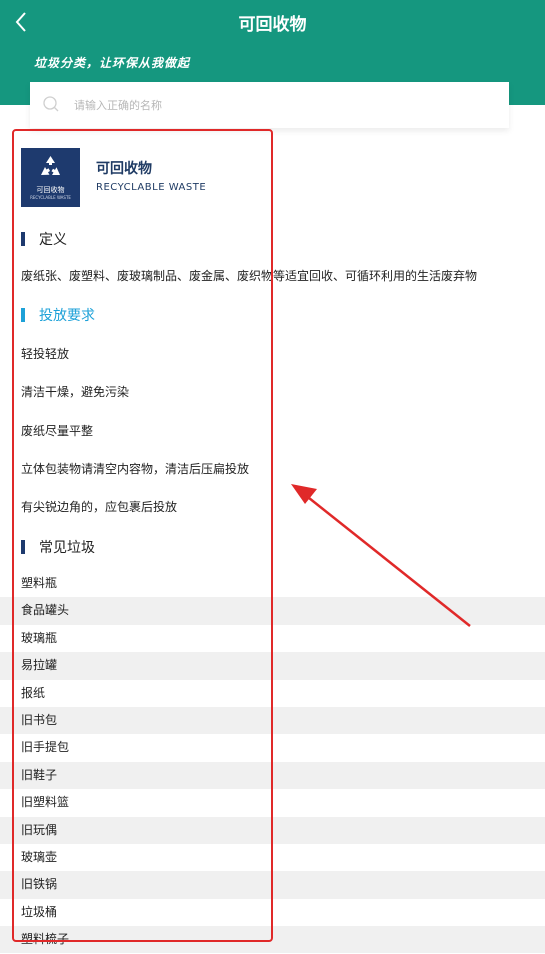  Describe the element at coordinates (381, 555) in the screenshot. I see `annotation-arrow-icon` at that location.